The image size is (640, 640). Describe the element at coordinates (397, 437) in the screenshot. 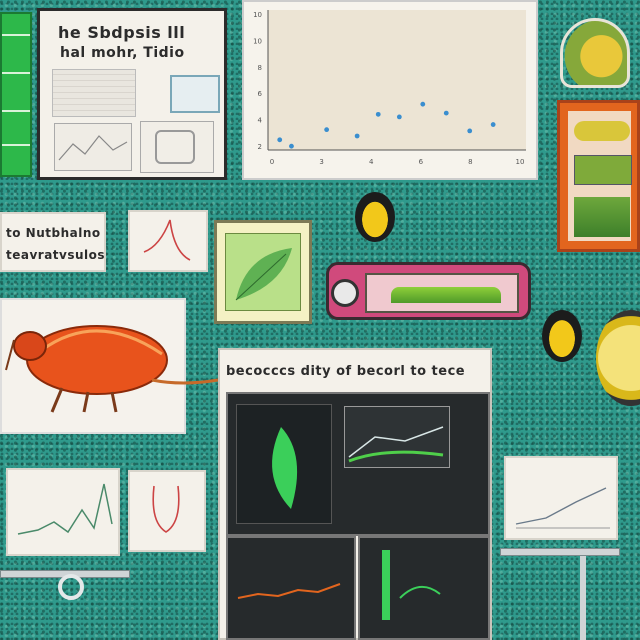

I see `curve-view` at that location.